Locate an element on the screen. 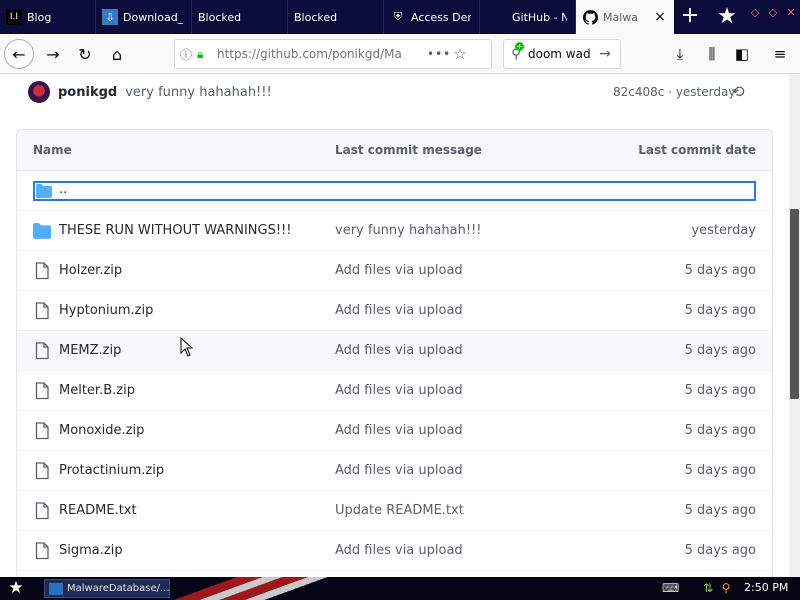 The width and height of the screenshot is (800, 600). file-name: MEMZ.zip is located at coordinates (90, 350).